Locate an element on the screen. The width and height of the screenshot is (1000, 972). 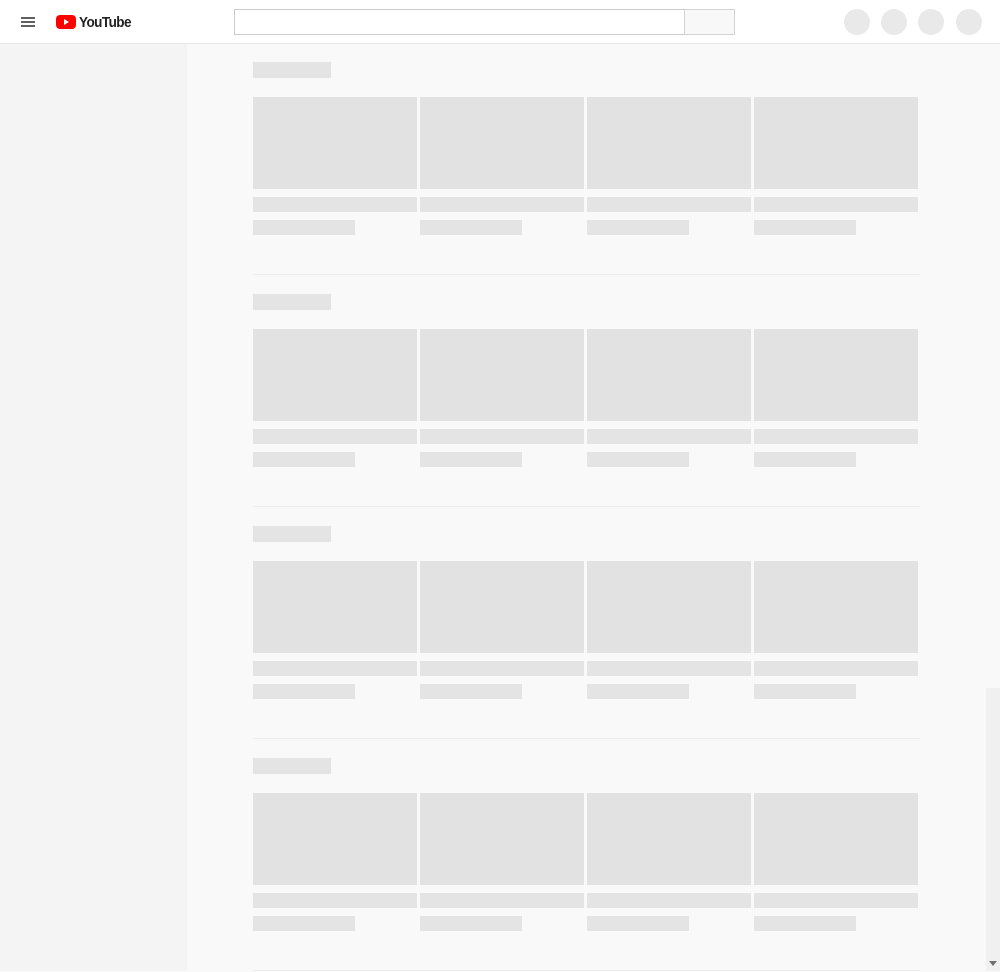
search-button is located at coordinates (709, 22).